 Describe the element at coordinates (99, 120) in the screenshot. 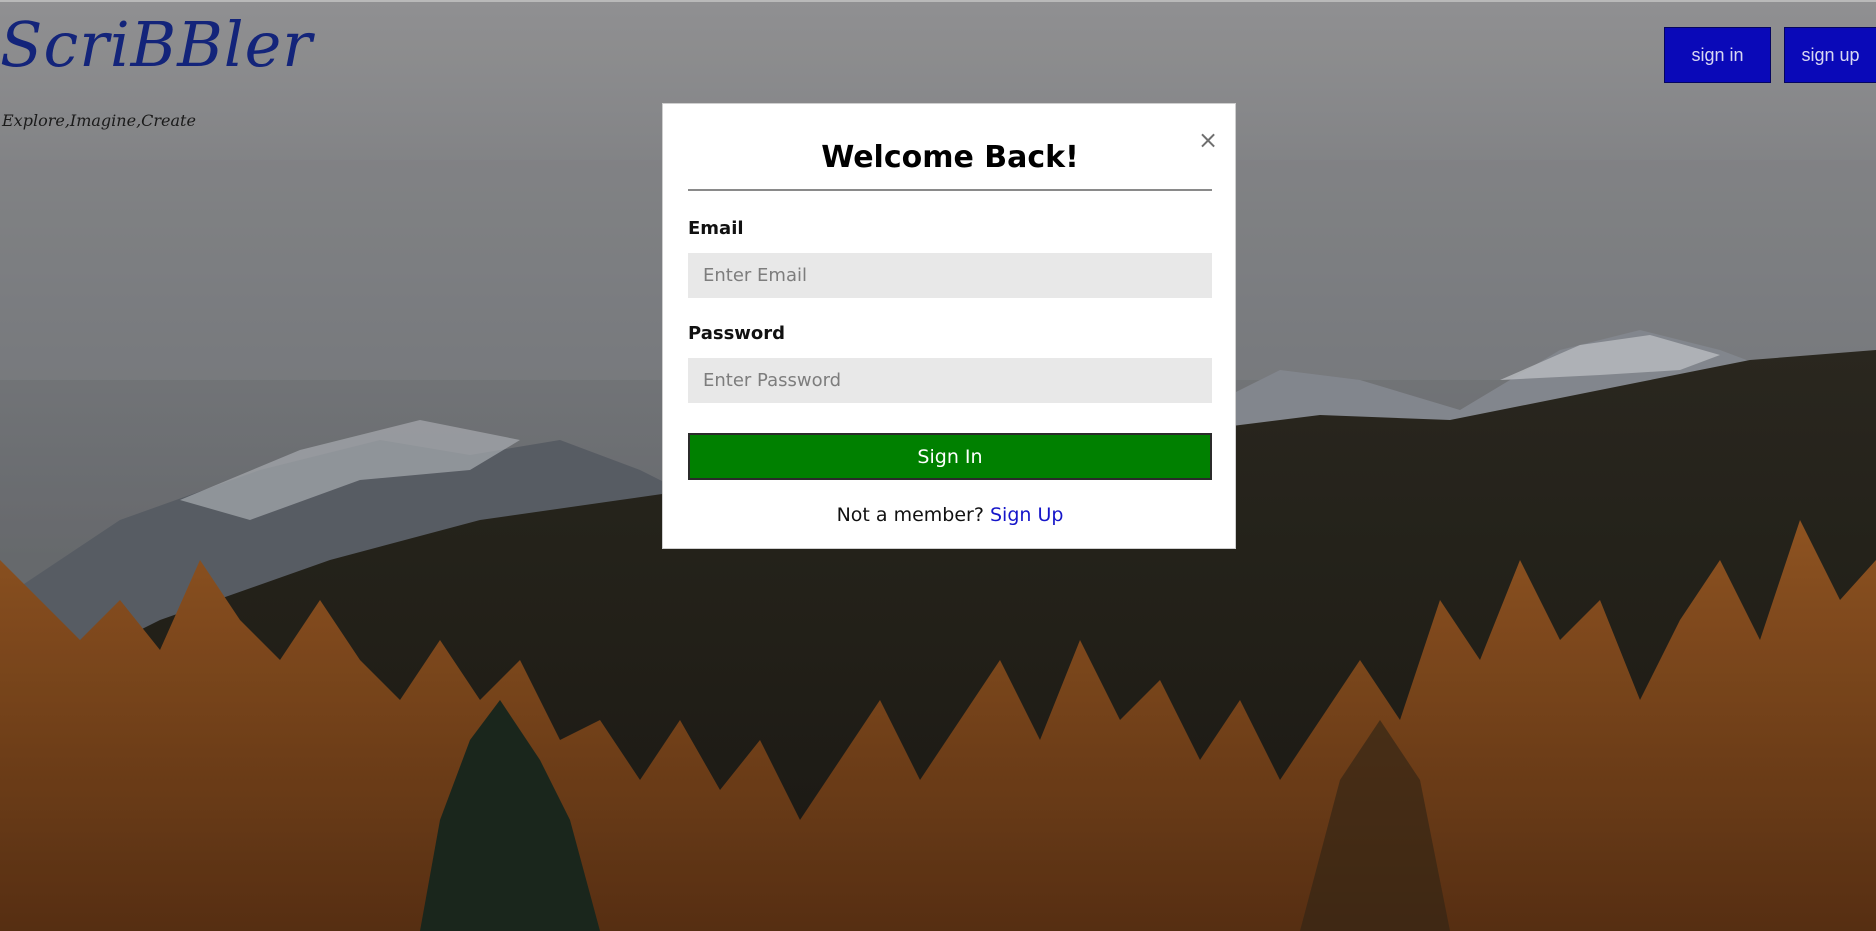

I see `brand-tagline: Explore,Imagine,Create` at that location.